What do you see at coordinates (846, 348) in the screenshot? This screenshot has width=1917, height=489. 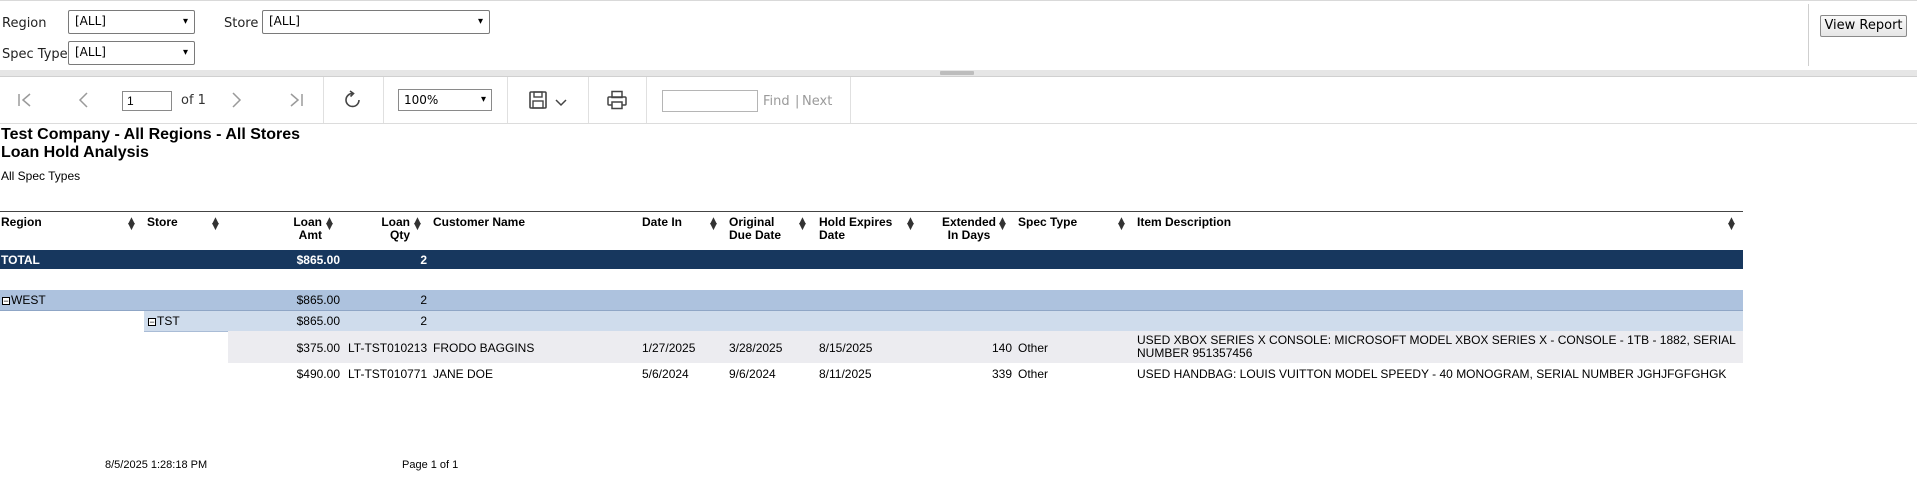 I see `hold-expires-date-cell: 8/15/2025` at bounding box center [846, 348].